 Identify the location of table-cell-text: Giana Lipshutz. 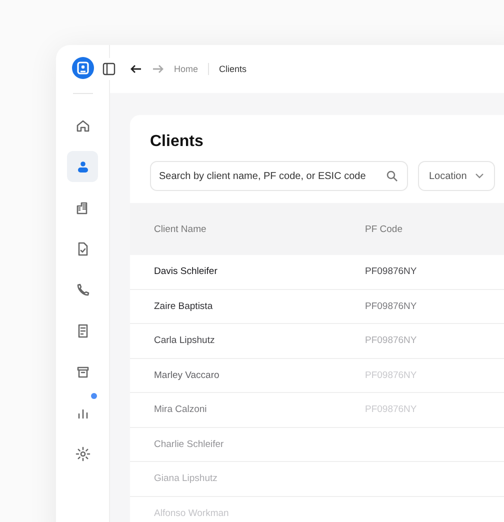
(185, 478).